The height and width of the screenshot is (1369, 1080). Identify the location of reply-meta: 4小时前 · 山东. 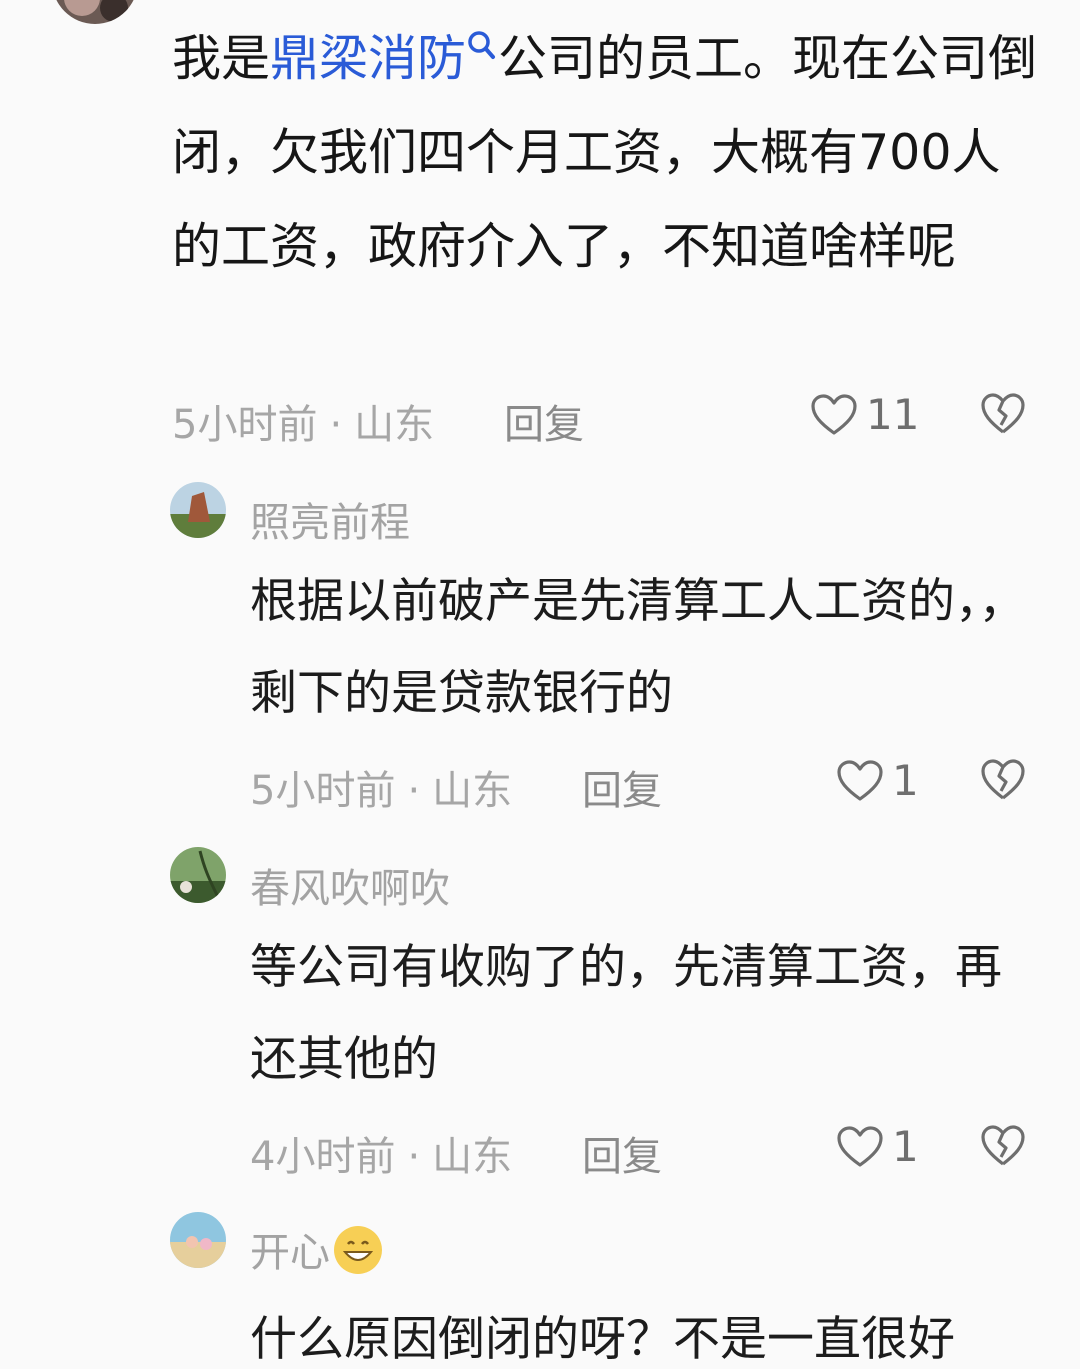
(381, 1157).